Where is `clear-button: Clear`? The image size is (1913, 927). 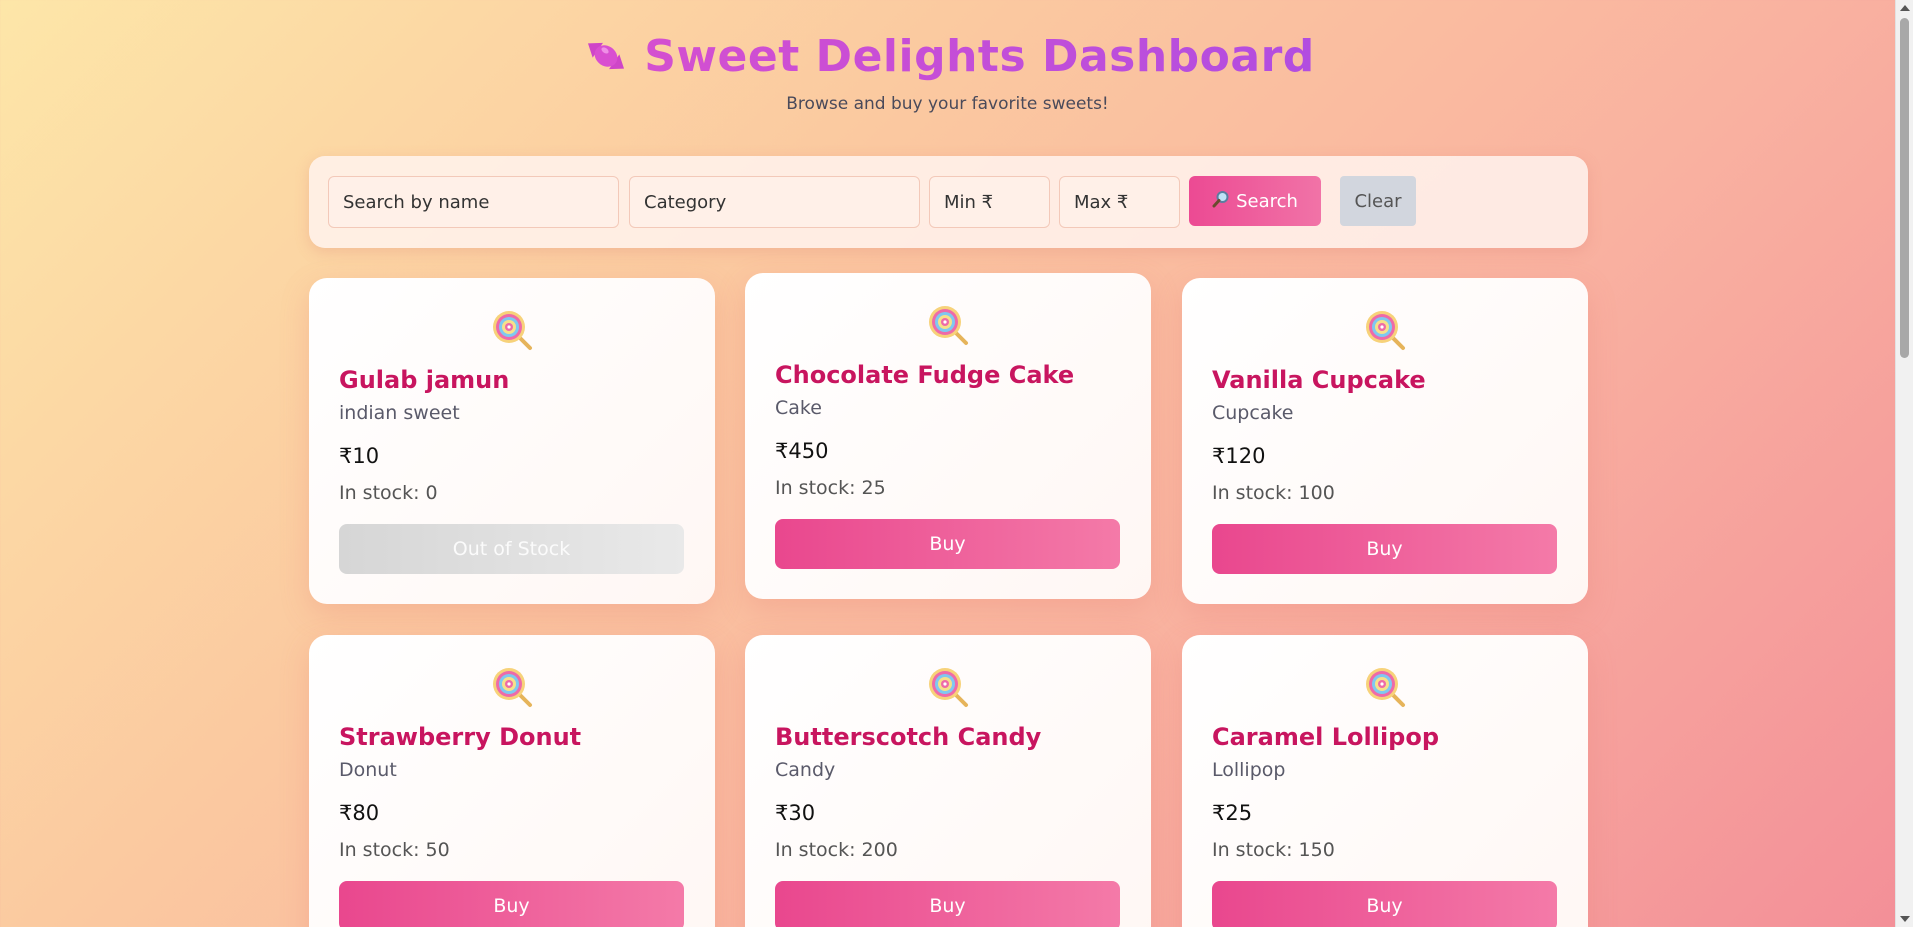
clear-button: Clear is located at coordinates (1378, 201).